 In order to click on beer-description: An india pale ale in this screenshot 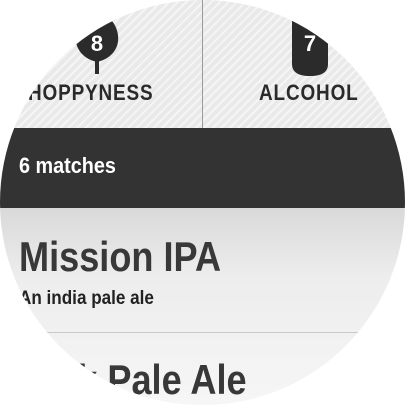, I will do `click(86, 298)`.